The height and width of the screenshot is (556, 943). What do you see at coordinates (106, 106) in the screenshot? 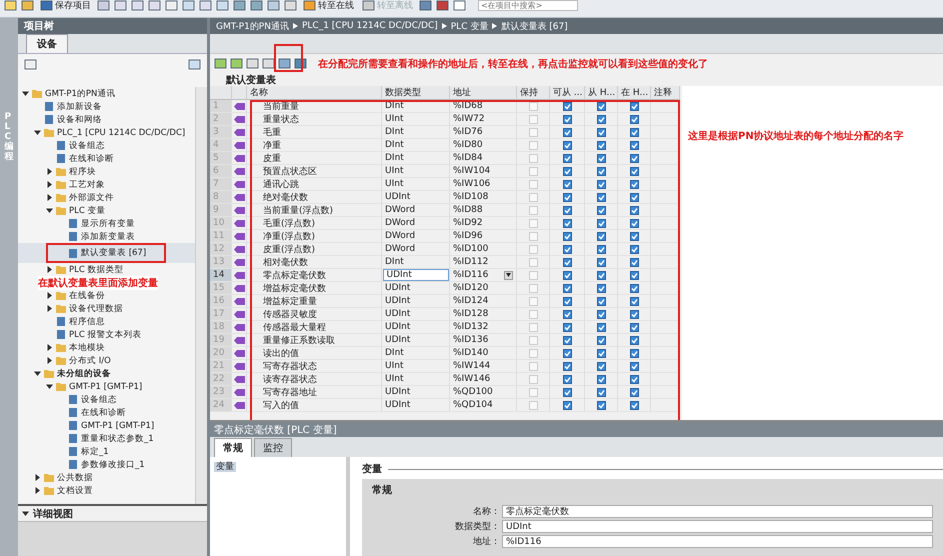
I see `tree-item: 添加新设备` at bounding box center [106, 106].